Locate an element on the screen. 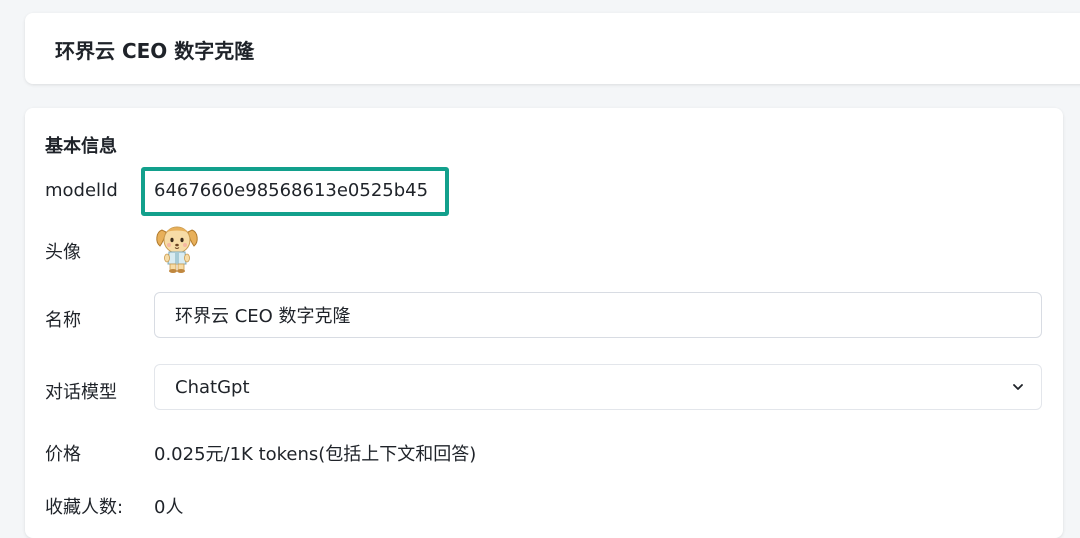 This screenshot has width=1080, height=538. favorites-label: 收藏人数: is located at coordinates (84, 507).